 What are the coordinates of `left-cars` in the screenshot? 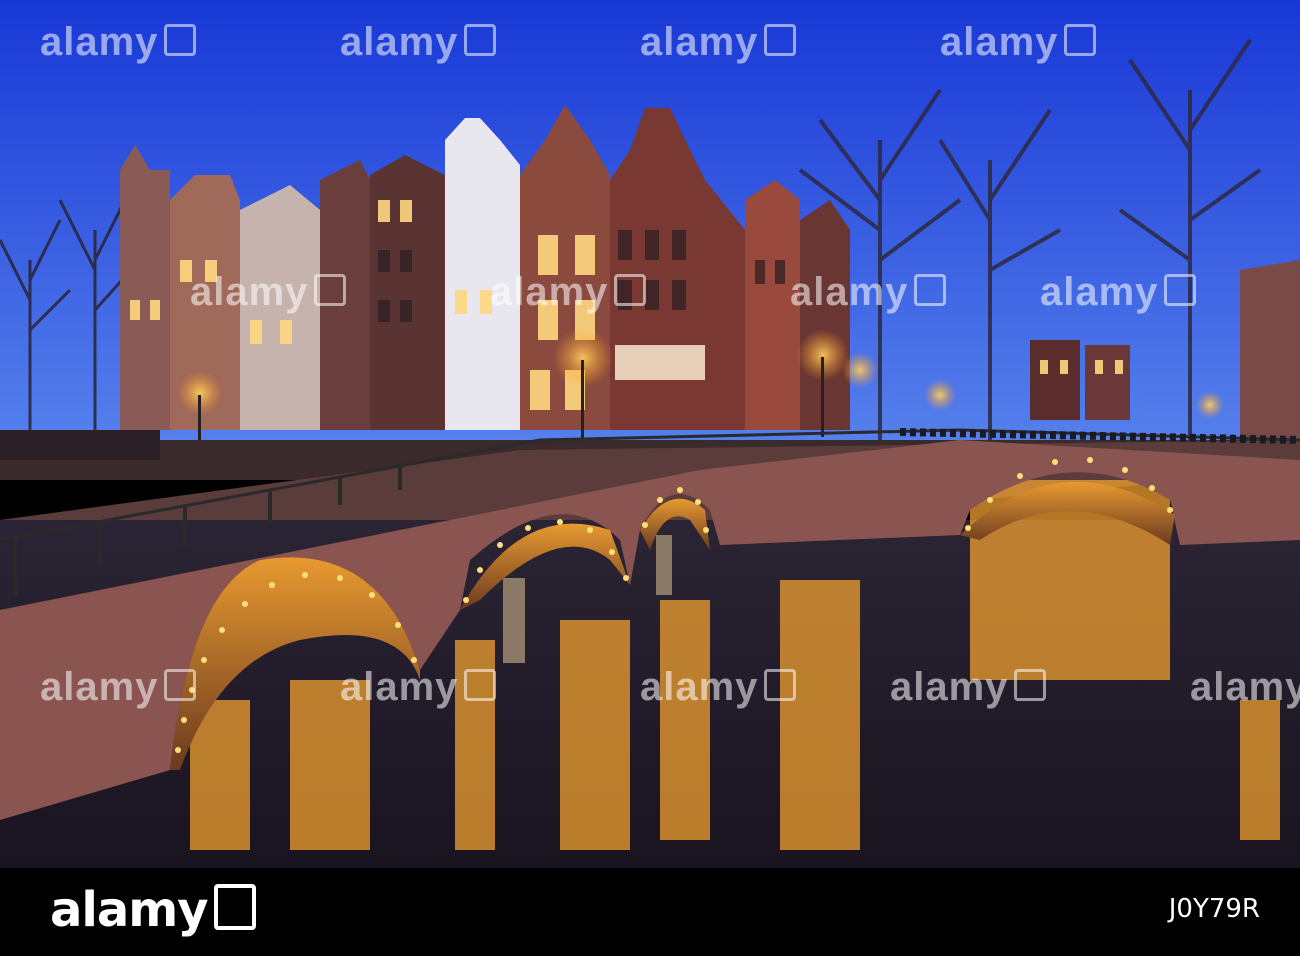 It's located at (80, 445).